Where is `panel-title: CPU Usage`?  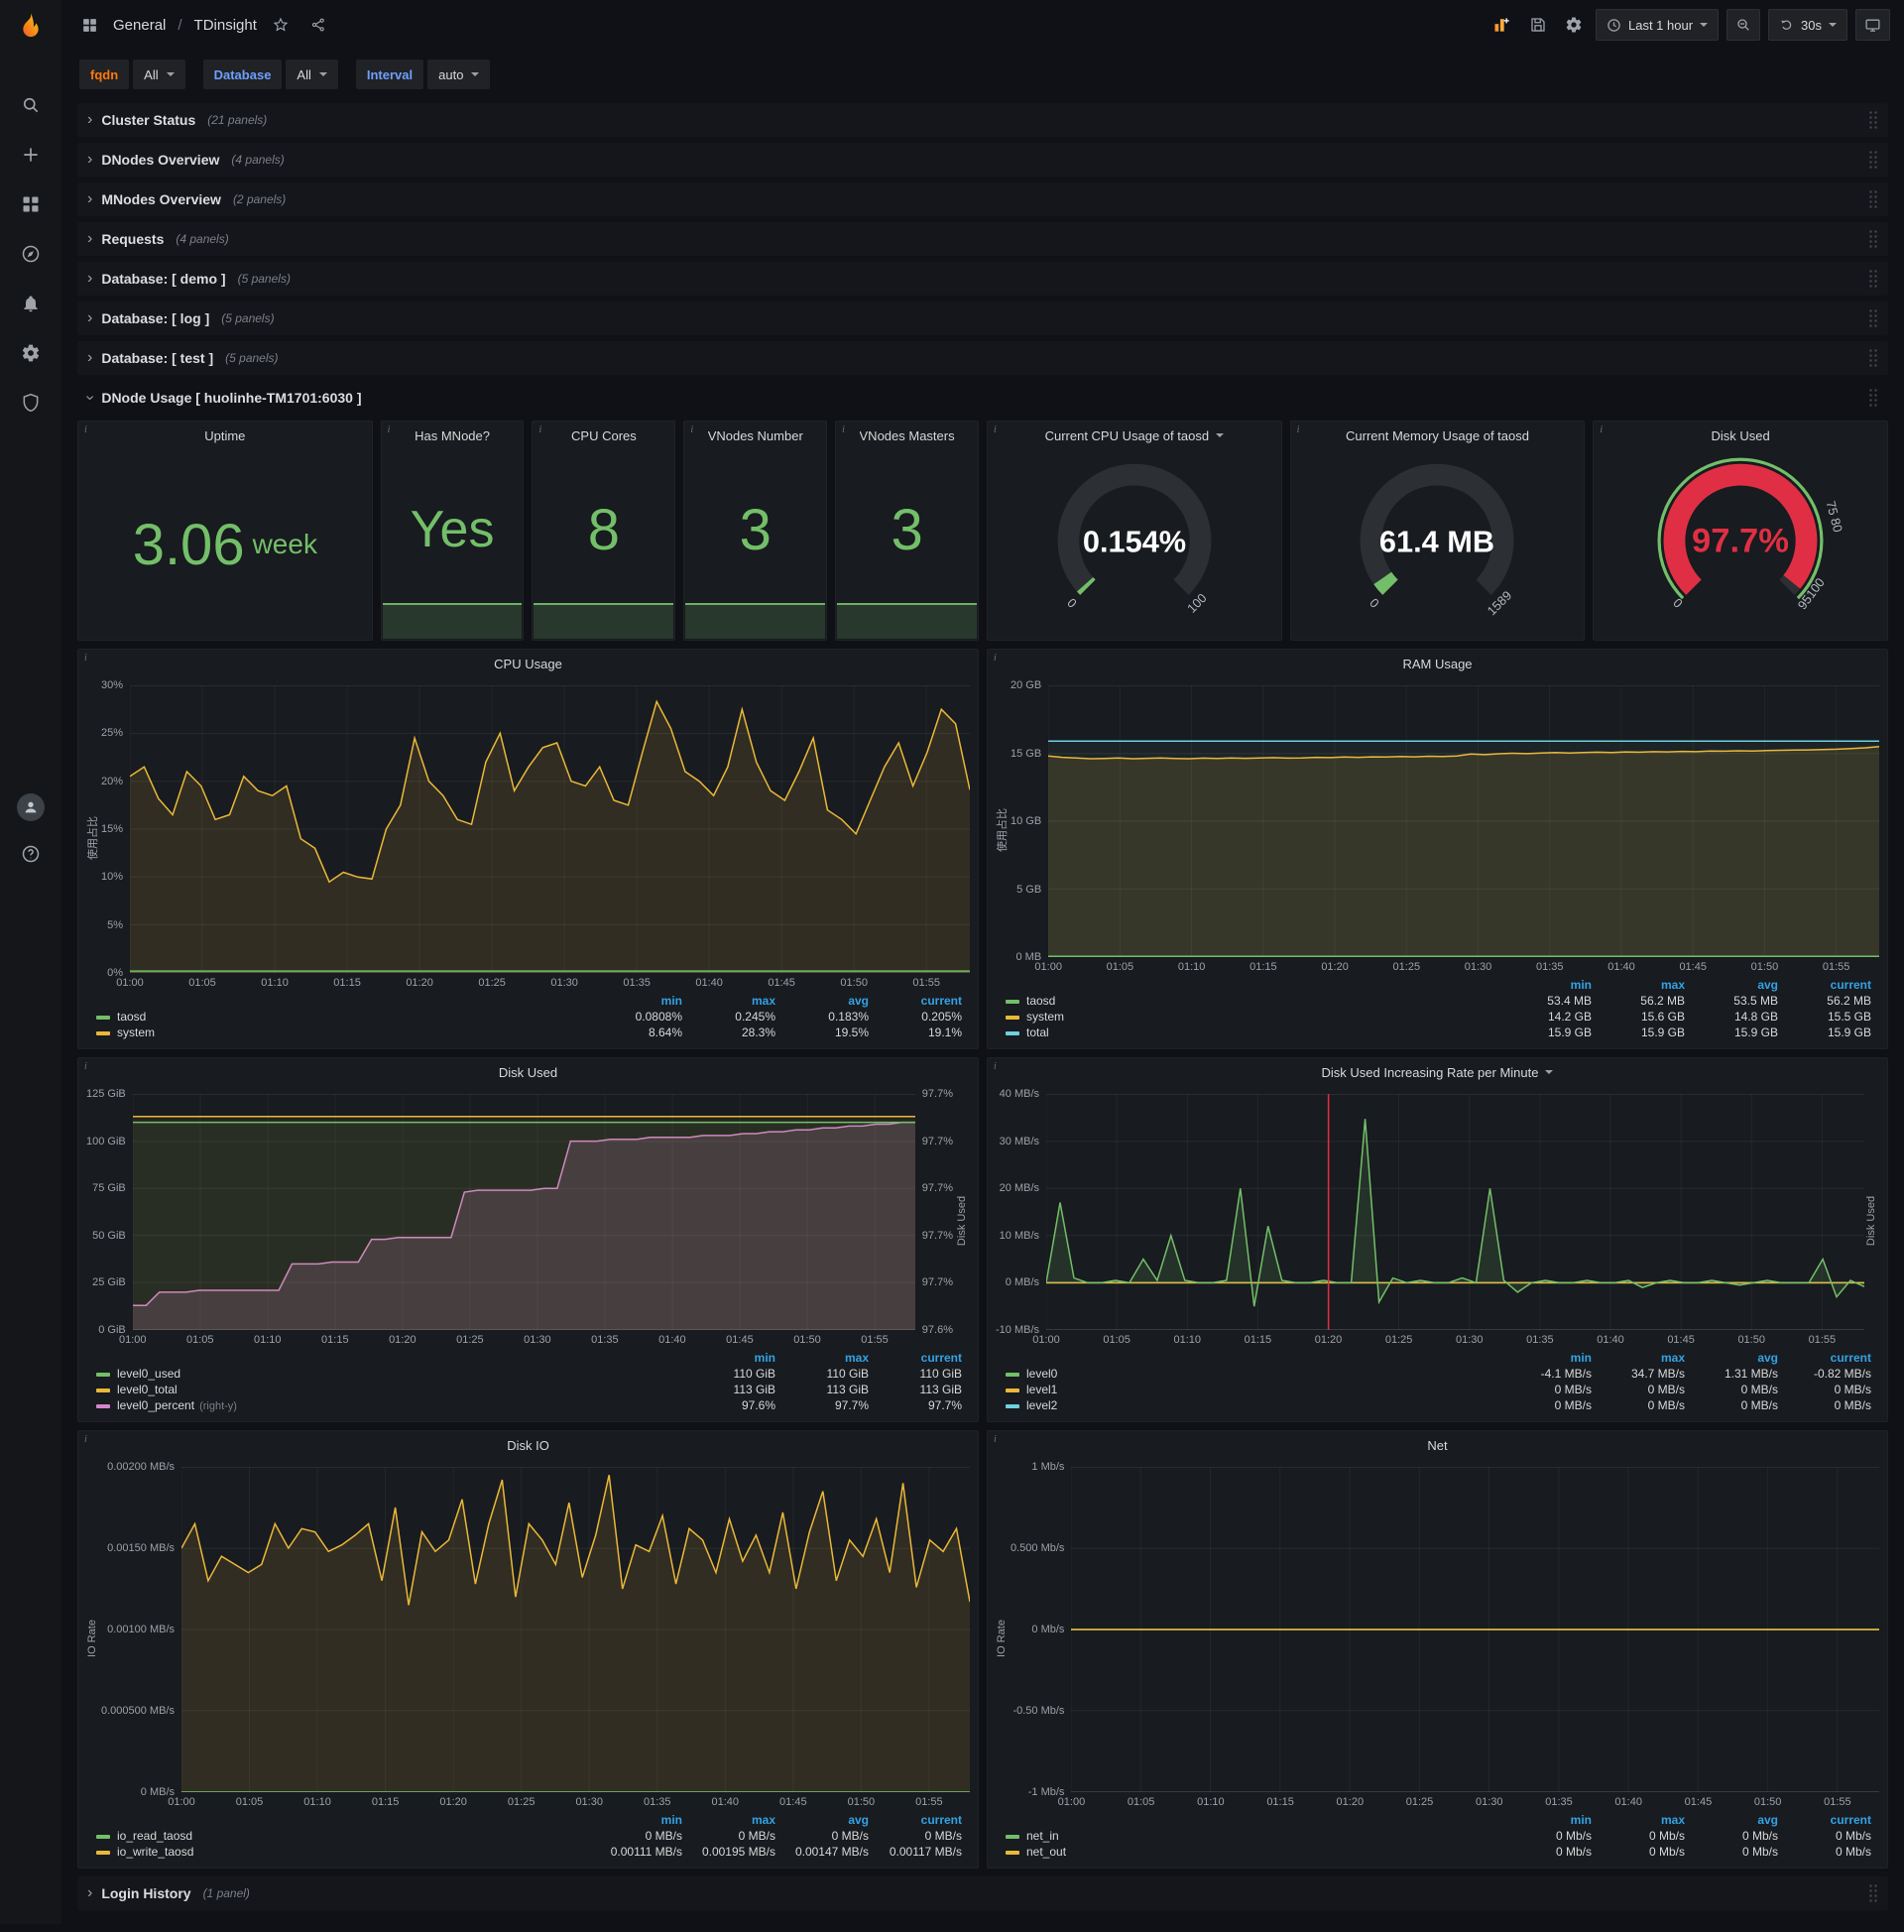
panel-title: CPU Usage is located at coordinates (528, 664).